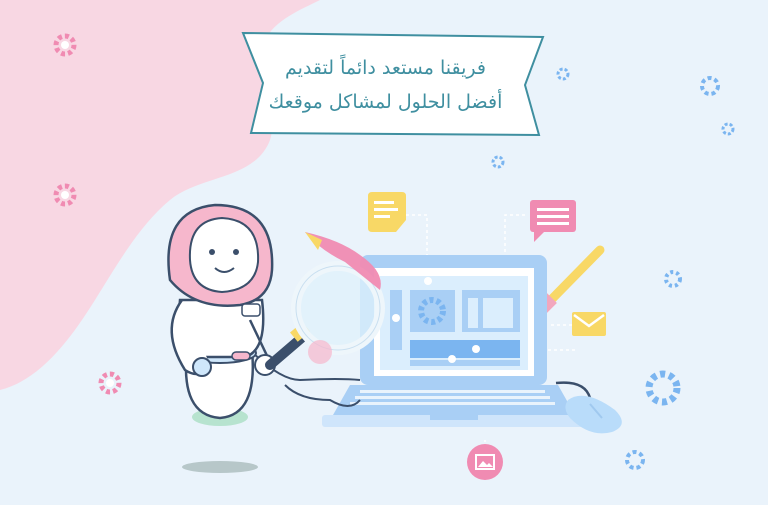 Image resolution: width=768 pixels, height=505 pixels. I want to click on banner-line-2: أفضل الحلول لمشاكل موقعك, so click(385, 102).